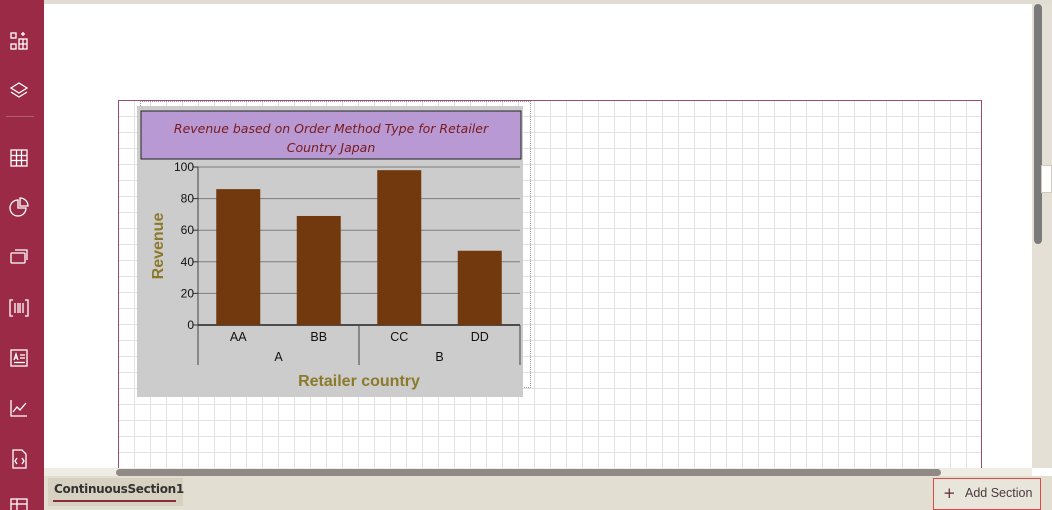  Describe the element at coordinates (278, 357) in the screenshot. I see `group-label: A` at that location.